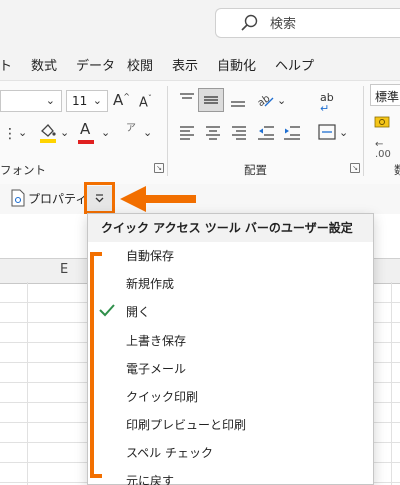 The width and height of the screenshot is (400, 485). What do you see at coordinates (44, 64) in the screenshot?
I see `tab-formulas: 数式` at bounding box center [44, 64].